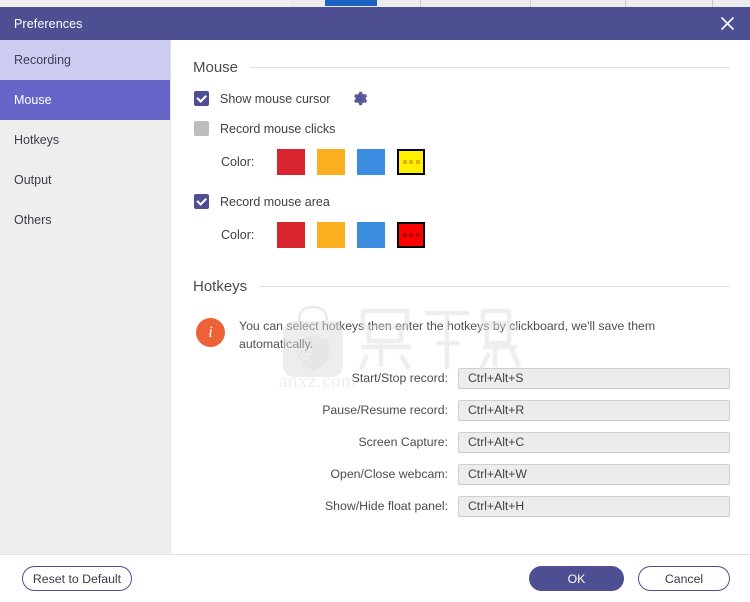  I want to click on dialog-footer: Reset to Default OK Cancel, so click(375, 578).